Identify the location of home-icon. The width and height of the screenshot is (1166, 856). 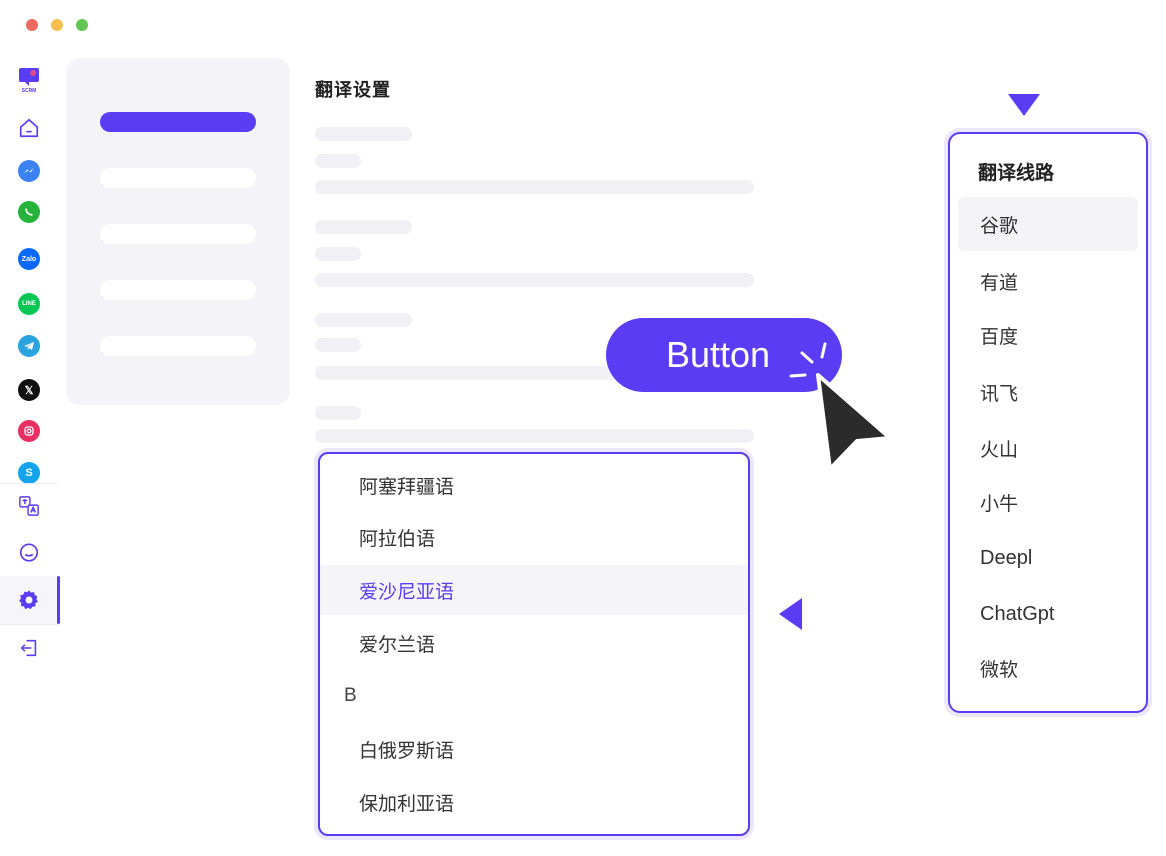
(29, 128).